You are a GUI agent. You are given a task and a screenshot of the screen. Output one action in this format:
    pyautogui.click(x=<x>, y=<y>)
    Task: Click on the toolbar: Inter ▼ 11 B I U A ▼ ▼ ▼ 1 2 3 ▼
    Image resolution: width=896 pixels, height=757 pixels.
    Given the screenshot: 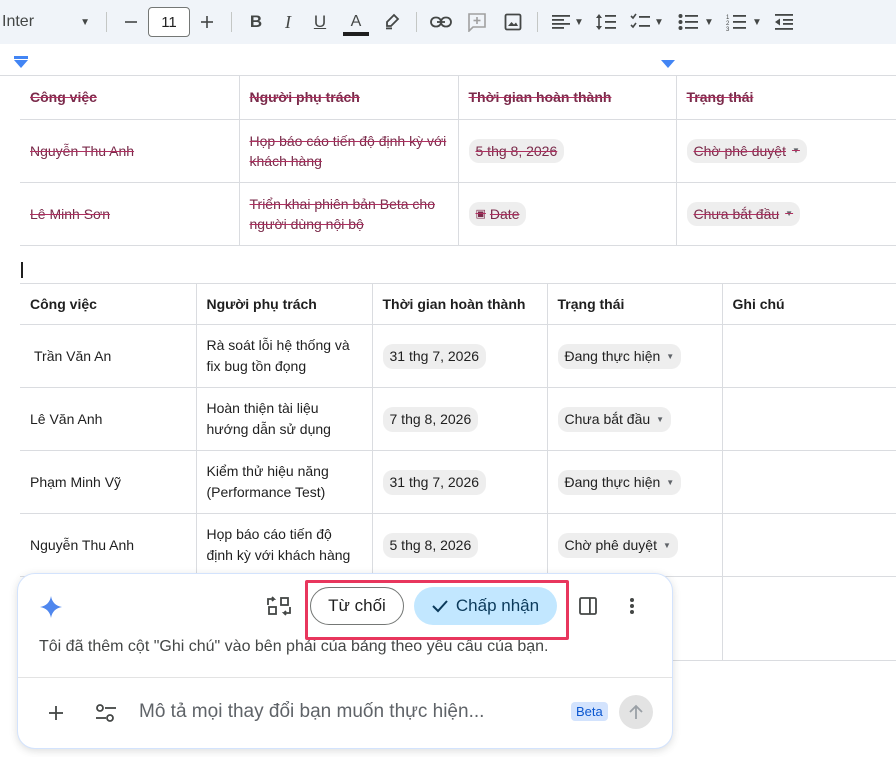 What is the action you would take?
    pyautogui.click(x=448, y=22)
    